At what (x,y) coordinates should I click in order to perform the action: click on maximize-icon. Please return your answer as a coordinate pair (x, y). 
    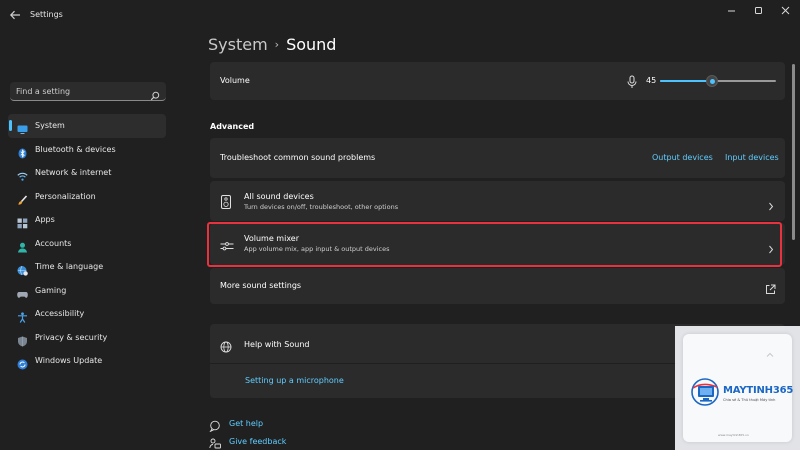
    Looking at the image, I should click on (759, 10).